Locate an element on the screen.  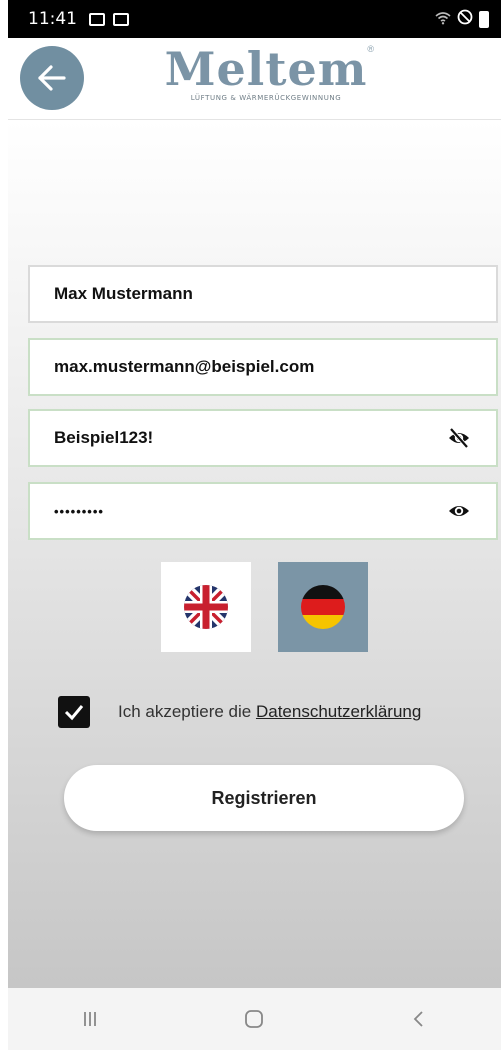
password-confirm-field: ••••••••• is located at coordinates (263, 511).